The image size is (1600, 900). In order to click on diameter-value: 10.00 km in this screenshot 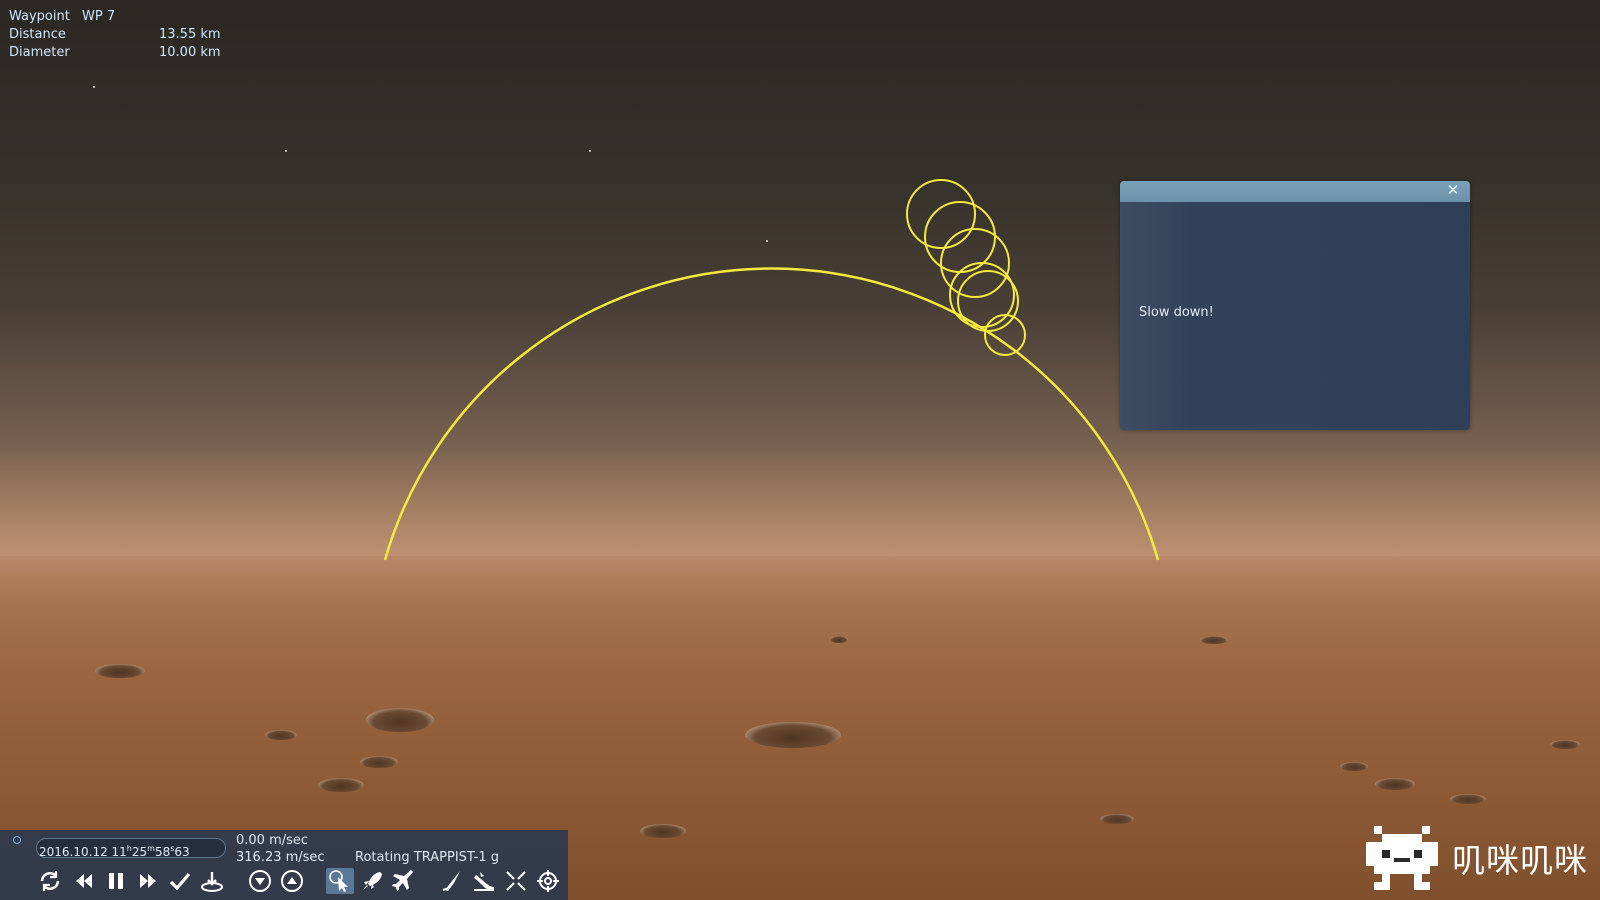, I will do `click(190, 52)`.